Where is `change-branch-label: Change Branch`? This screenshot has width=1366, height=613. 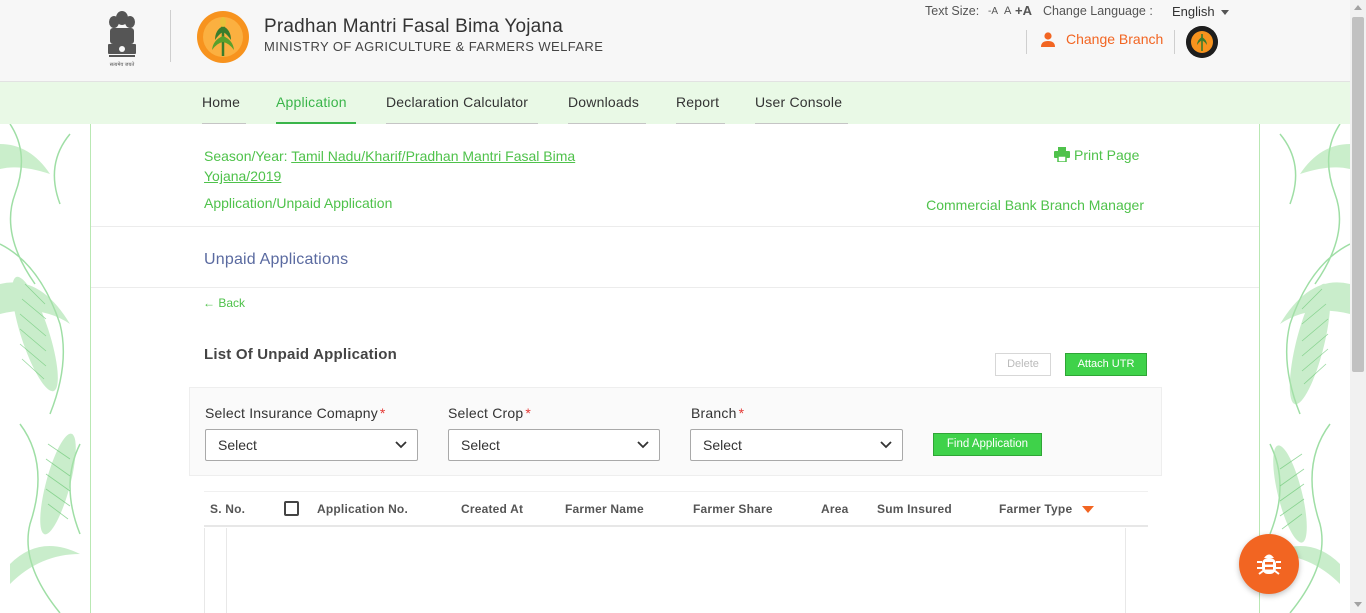 change-branch-label: Change Branch is located at coordinates (1115, 39).